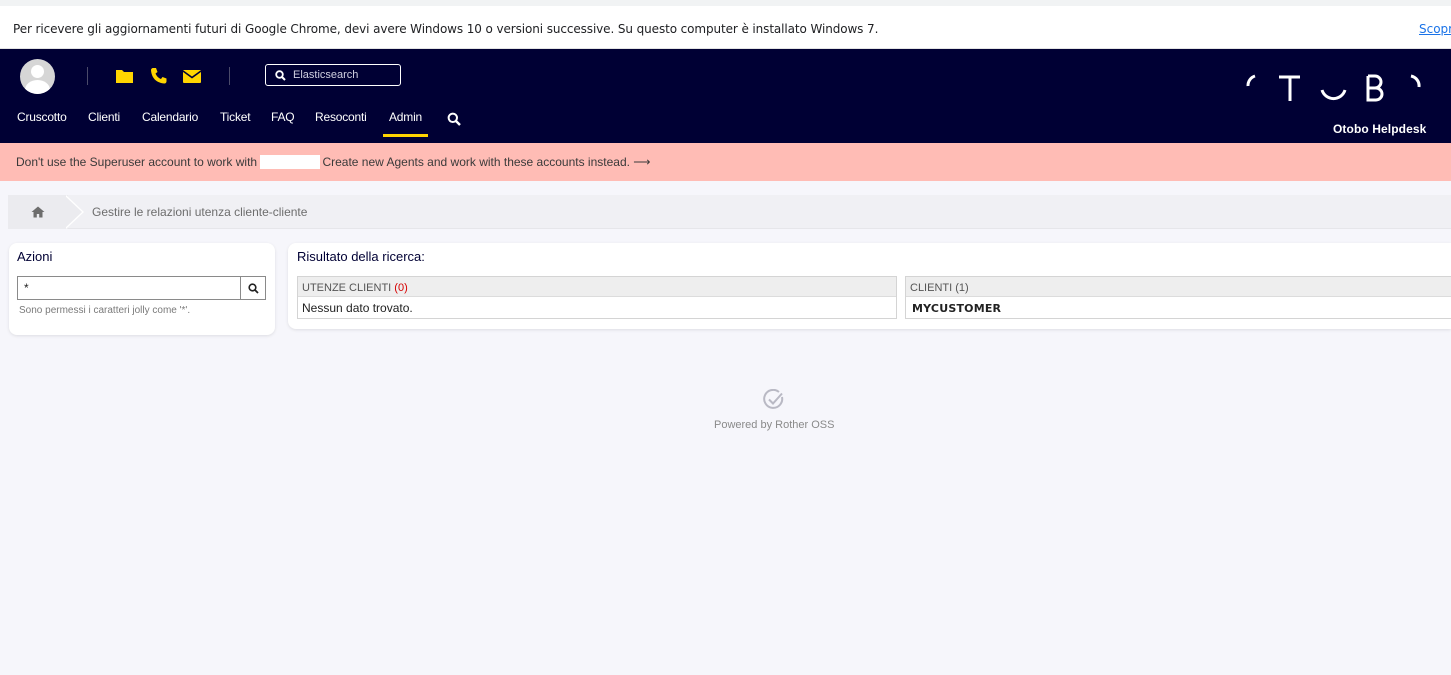 This screenshot has width=1451, height=675. I want to click on customers-count: (1), so click(962, 288).